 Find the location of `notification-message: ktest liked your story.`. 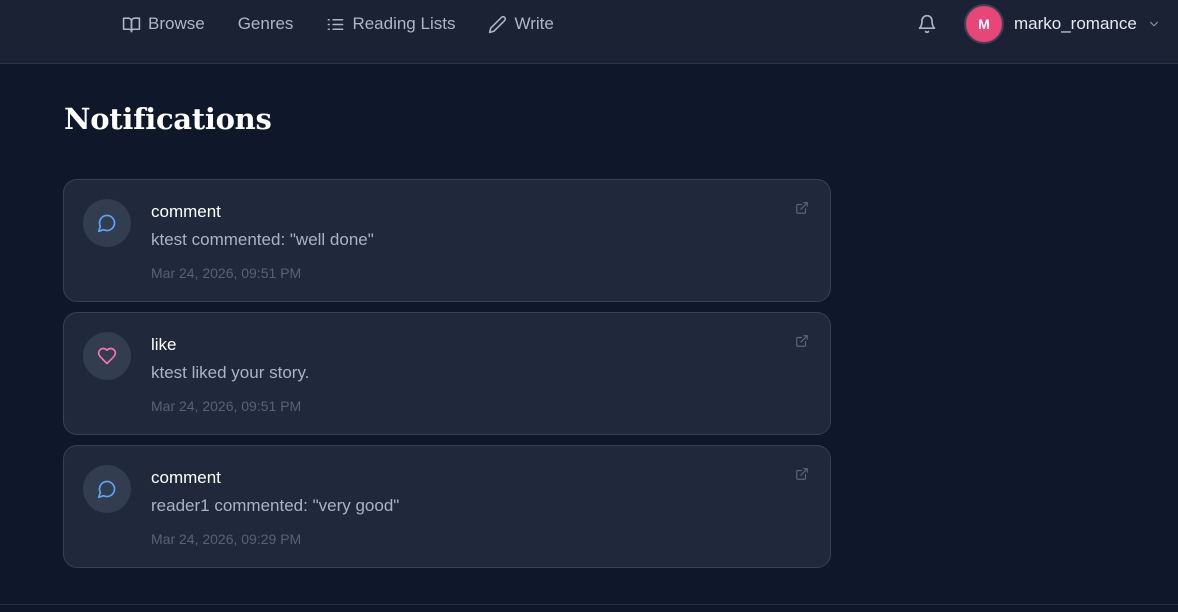

notification-message: ktest liked your story. is located at coordinates (230, 372).